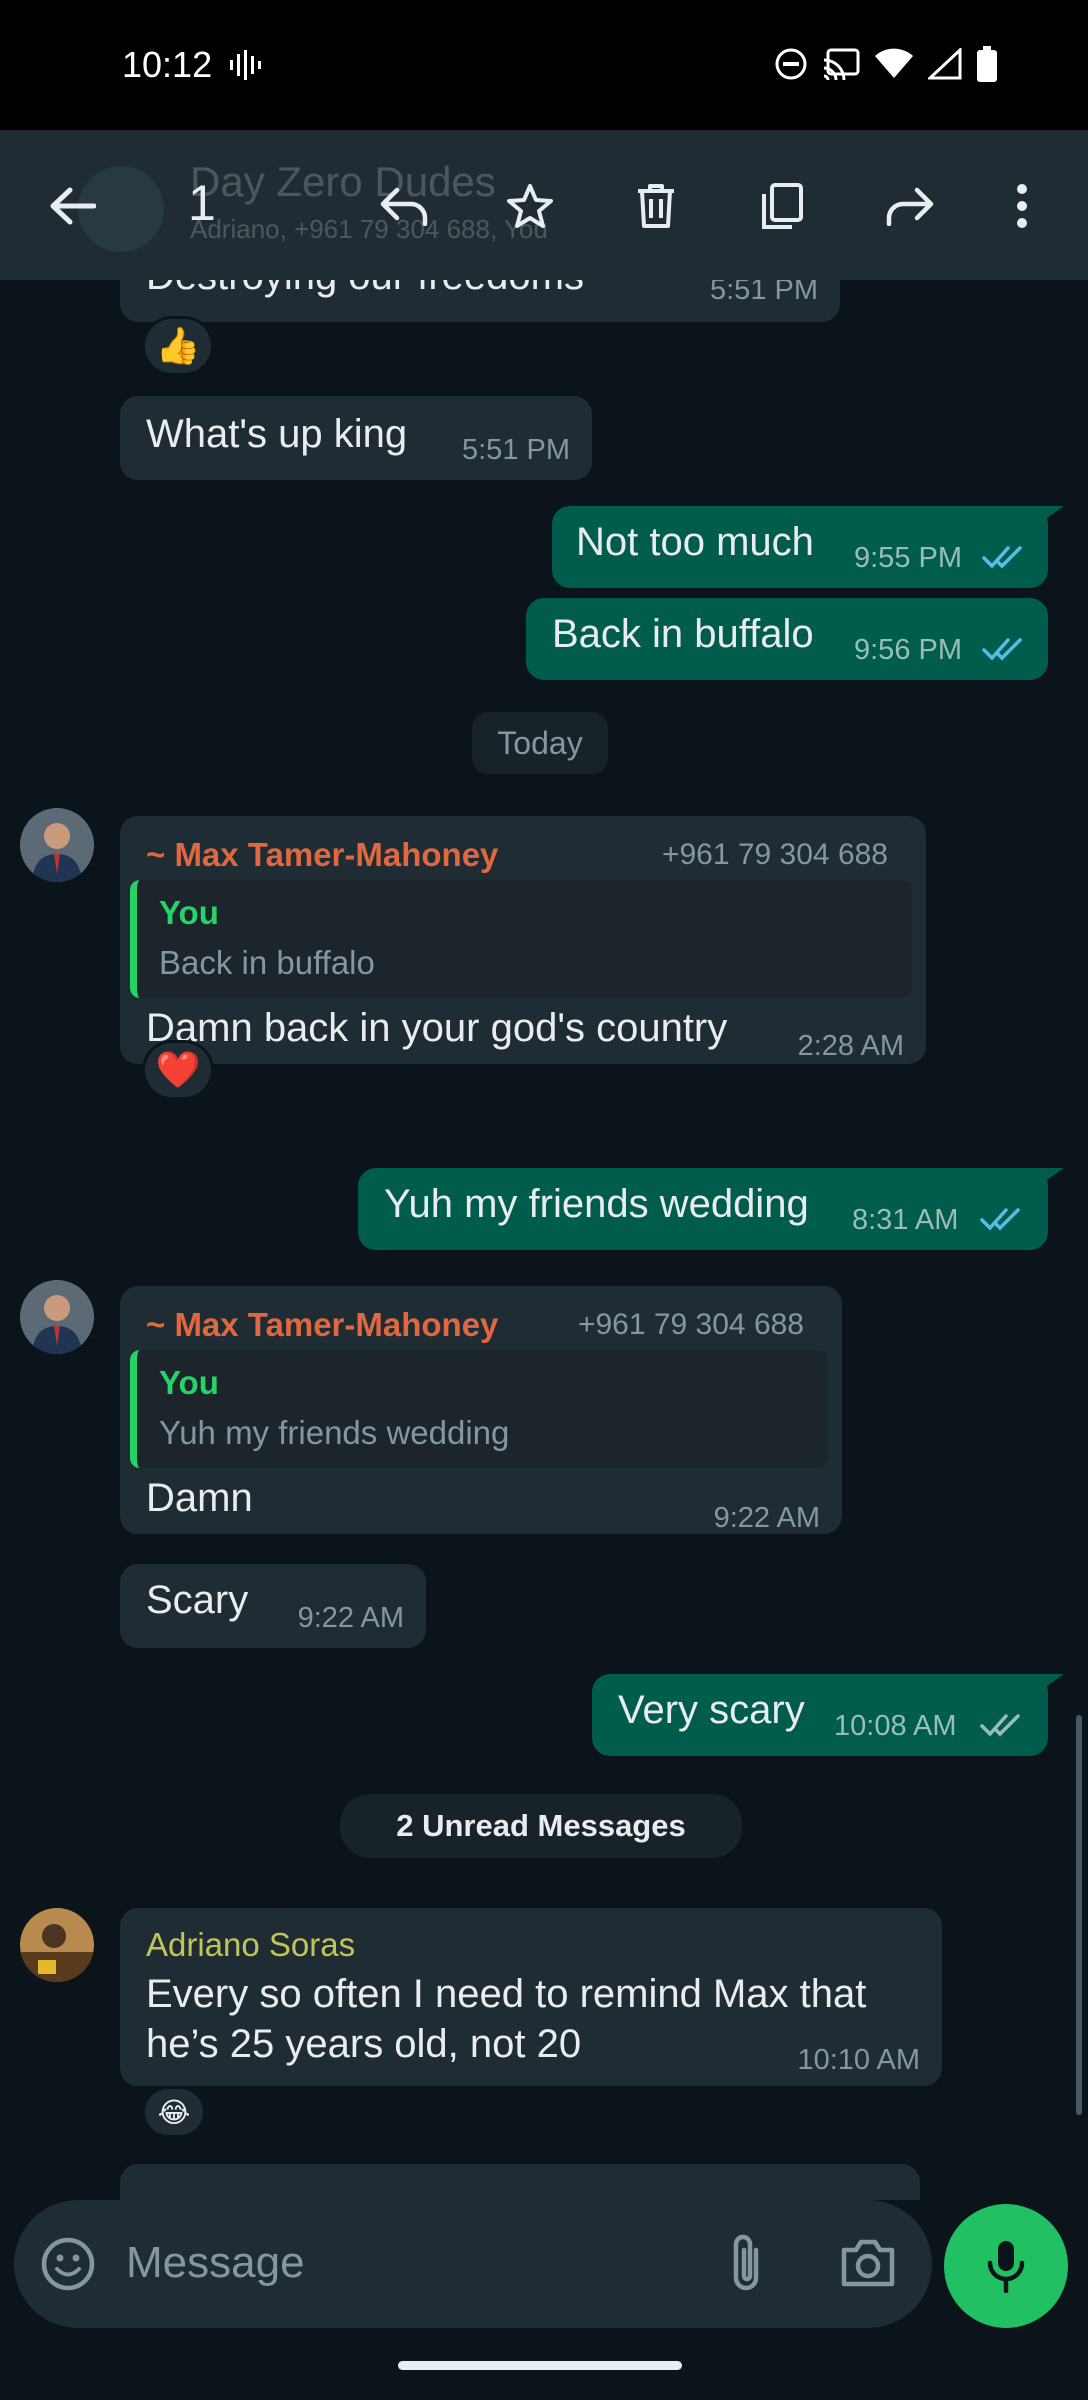 The image size is (1088, 2400). What do you see at coordinates (506, 1994) in the screenshot?
I see `message-text-line: Every so often I need to remind Max that` at bounding box center [506, 1994].